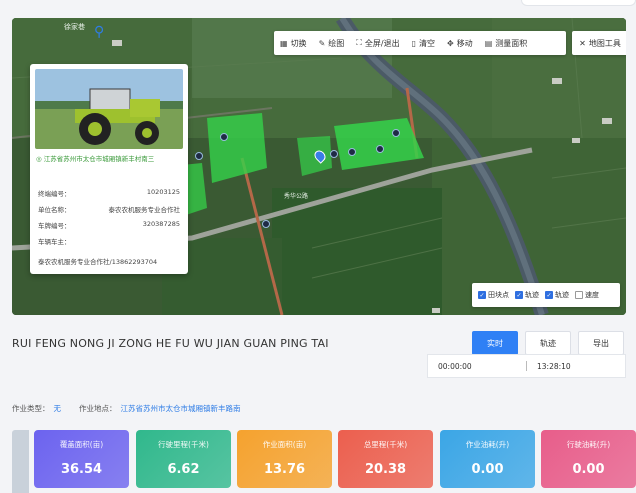 This screenshot has width=636, height=493. Describe the element at coordinates (284, 444) in the screenshot. I see `stat-label: 作业面积(亩)` at that location.